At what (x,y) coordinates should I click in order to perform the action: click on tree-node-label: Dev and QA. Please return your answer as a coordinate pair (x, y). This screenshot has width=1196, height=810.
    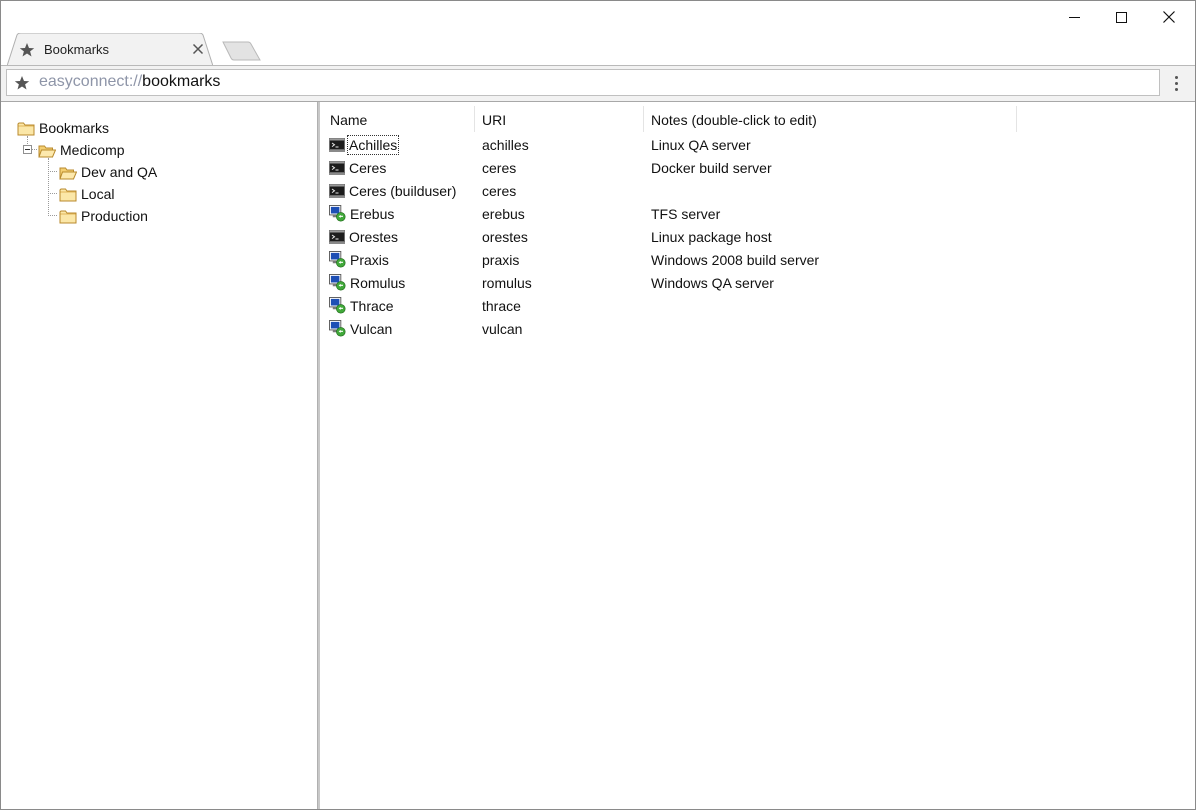
    Looking at the image, I should click on (119, 172).